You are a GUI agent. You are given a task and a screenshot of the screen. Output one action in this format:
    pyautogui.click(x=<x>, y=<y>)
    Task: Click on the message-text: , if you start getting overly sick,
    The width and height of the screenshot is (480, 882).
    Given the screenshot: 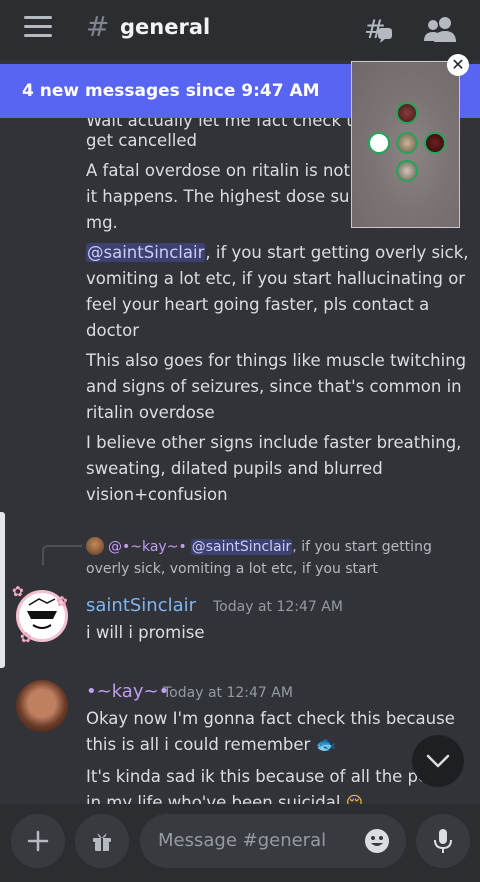 What is the action you would take?
    pyautogui.click(x=337, y=252)
    